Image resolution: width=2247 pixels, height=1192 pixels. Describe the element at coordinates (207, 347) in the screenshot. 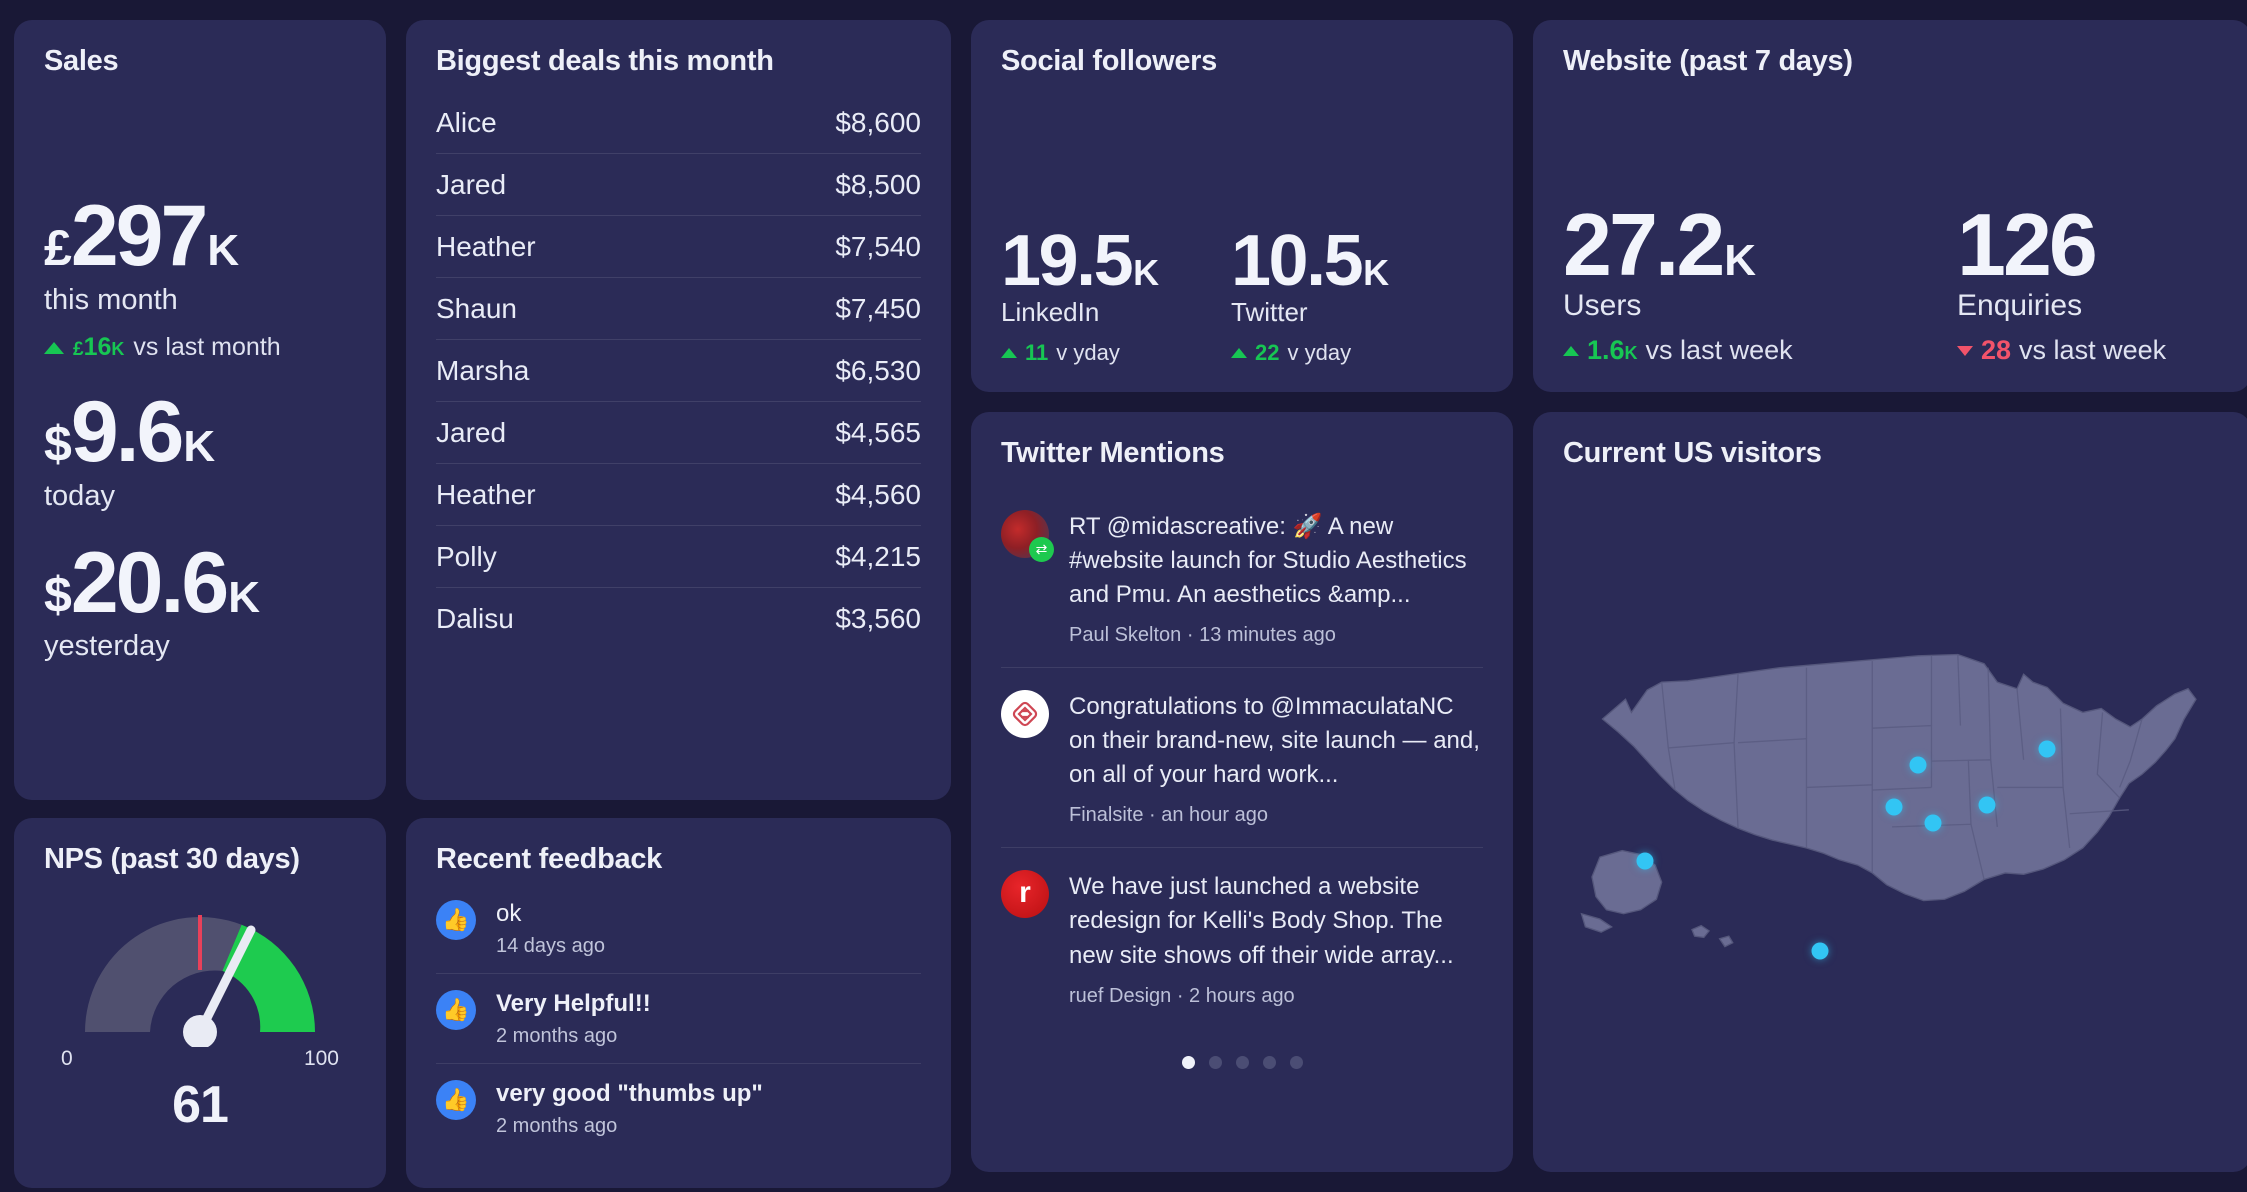

I see `delta-text: vs last month` at that location.